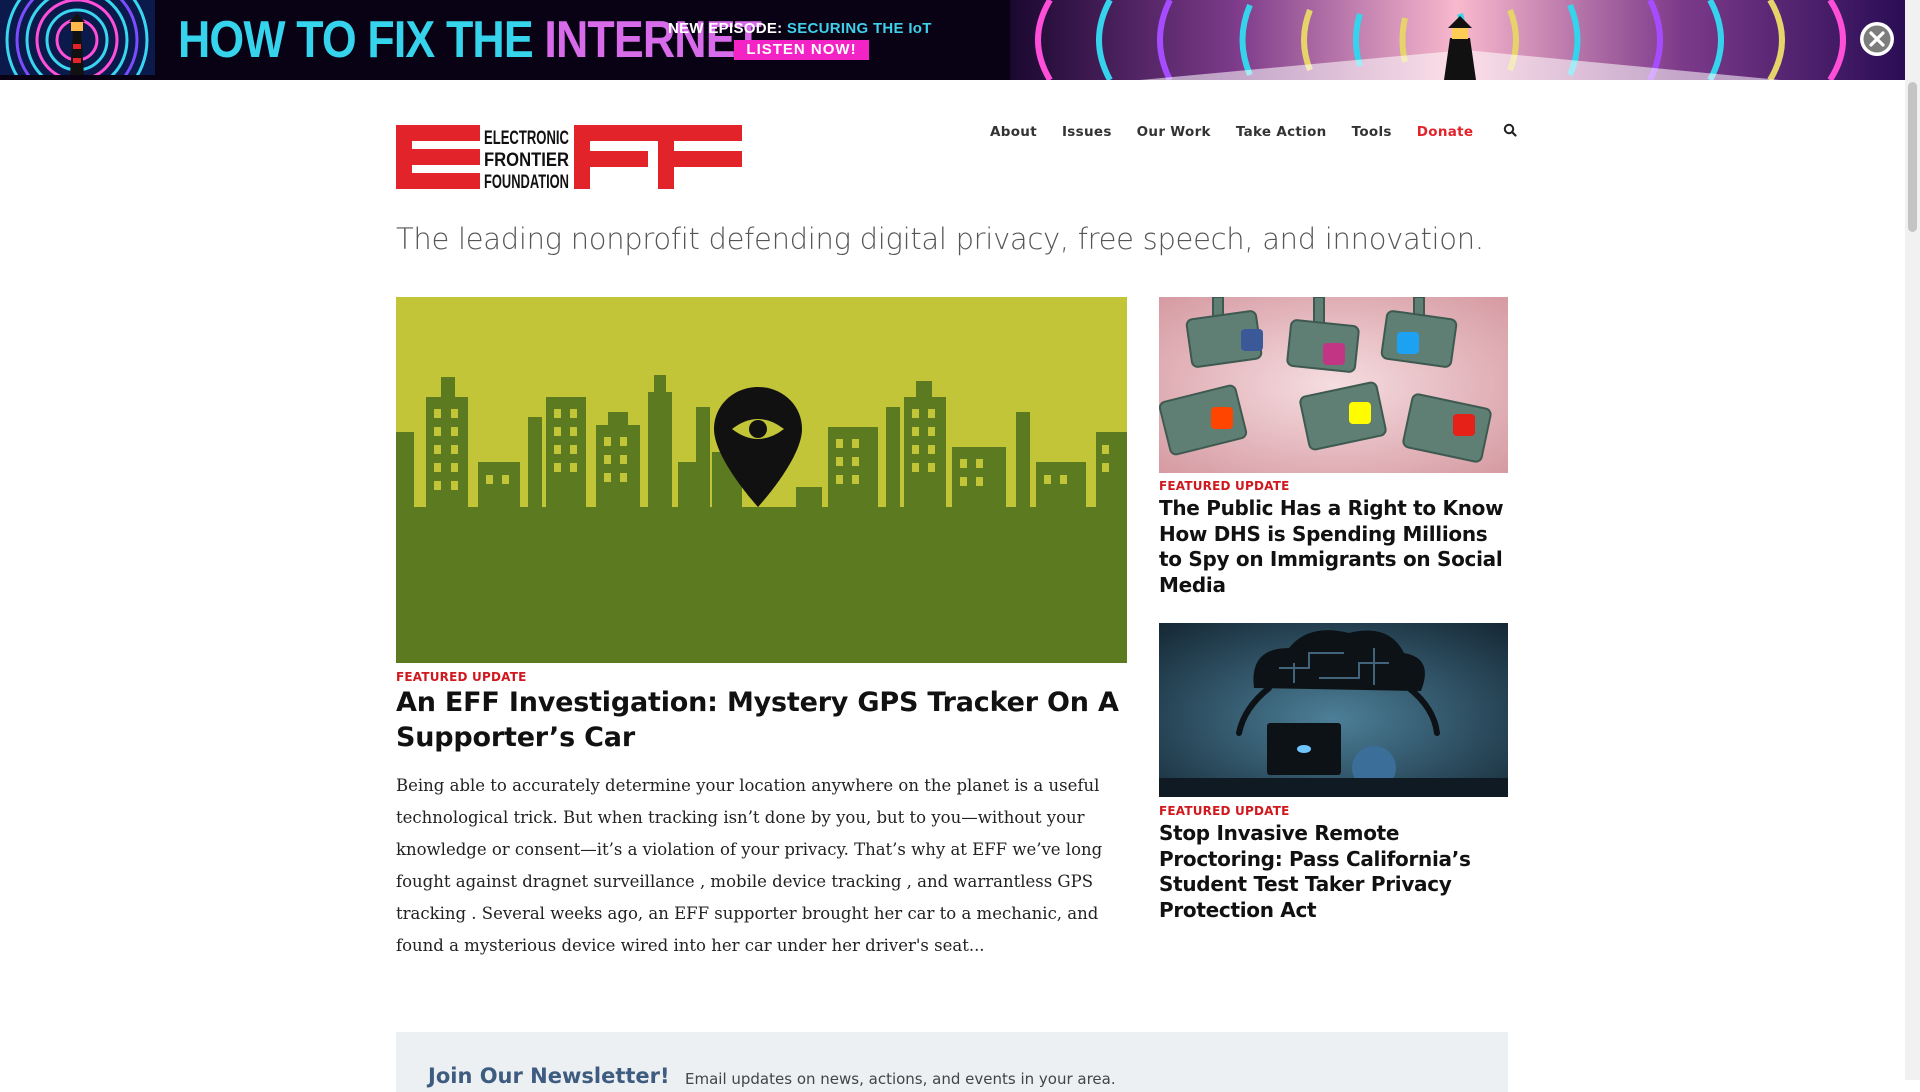 This screenshot has width=1920, height=1092. Describe the element at coordinates (361, 40) in the screenshot. I see `banner-title-part1: HOW TO FIX THE` at that location.